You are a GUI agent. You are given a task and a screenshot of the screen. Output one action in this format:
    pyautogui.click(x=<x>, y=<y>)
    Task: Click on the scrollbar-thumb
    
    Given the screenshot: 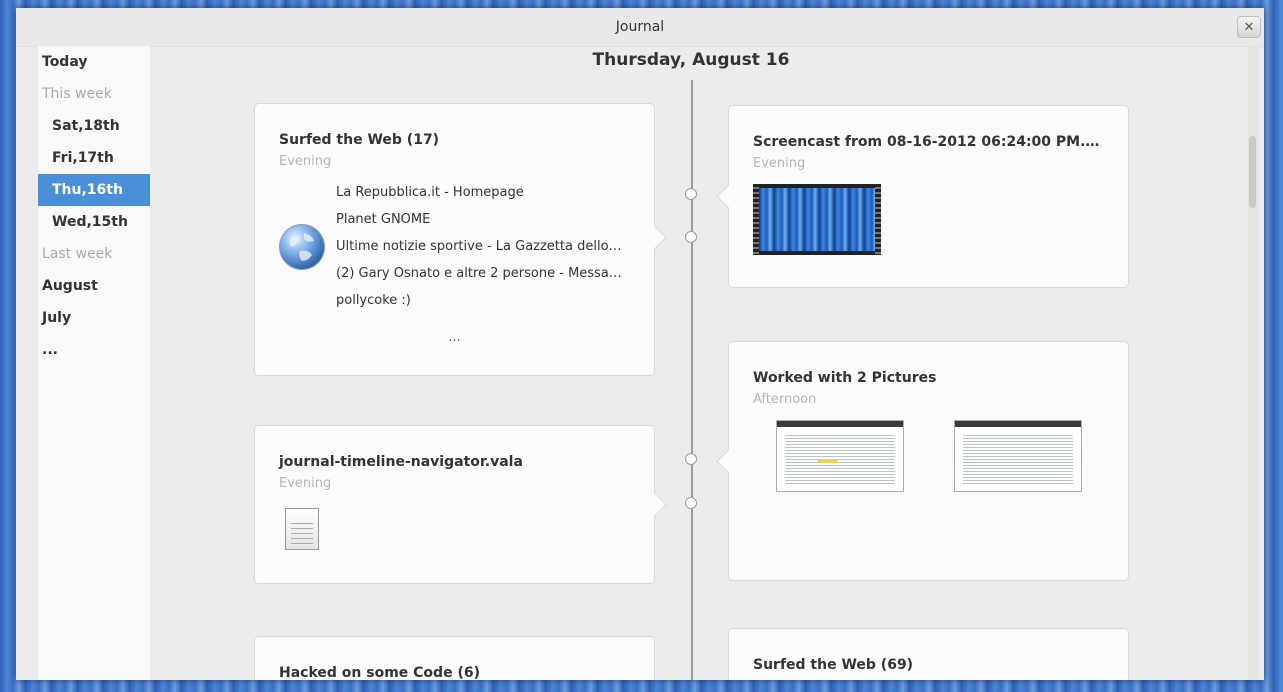 What is the action you would take?
    pyautogui.click(x=1252, y=172)
    